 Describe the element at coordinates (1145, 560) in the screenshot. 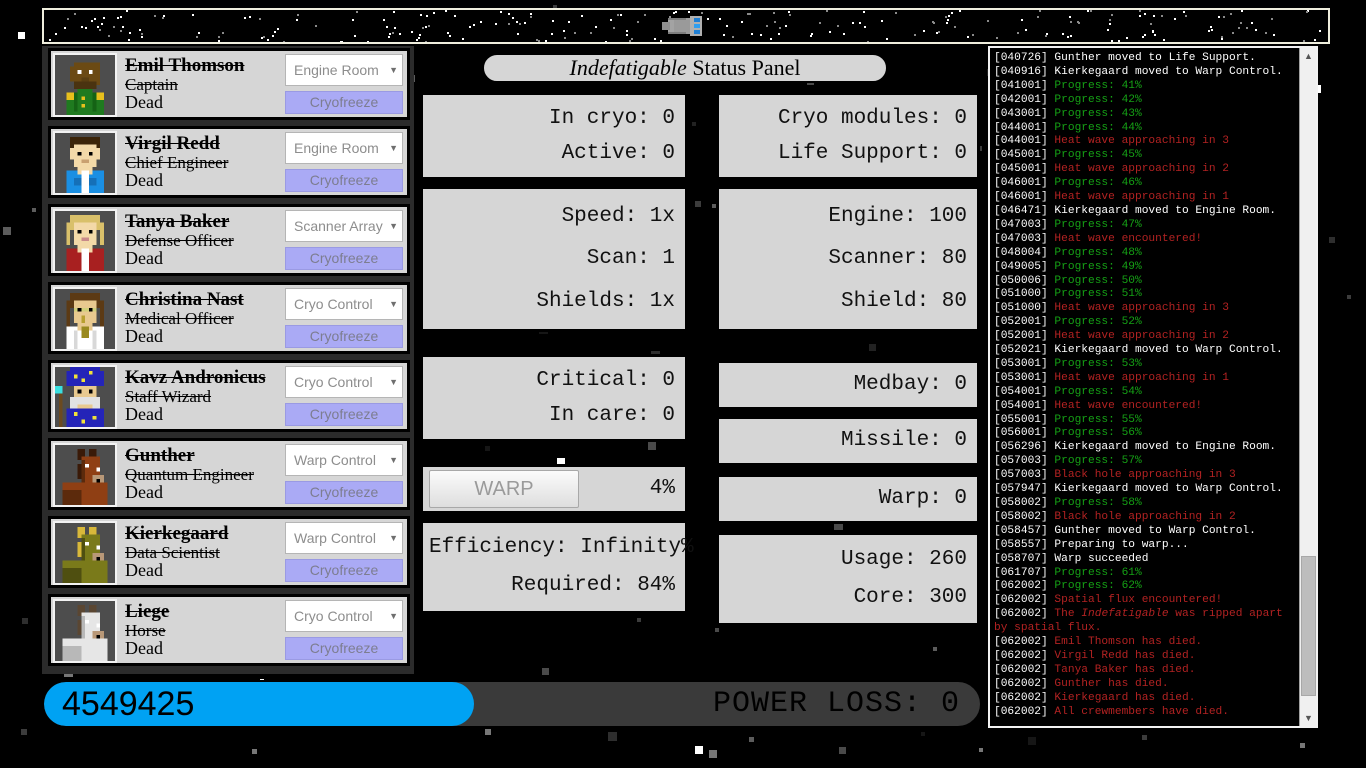

I see `log-line: [058707] Warp succeeded` at that location.